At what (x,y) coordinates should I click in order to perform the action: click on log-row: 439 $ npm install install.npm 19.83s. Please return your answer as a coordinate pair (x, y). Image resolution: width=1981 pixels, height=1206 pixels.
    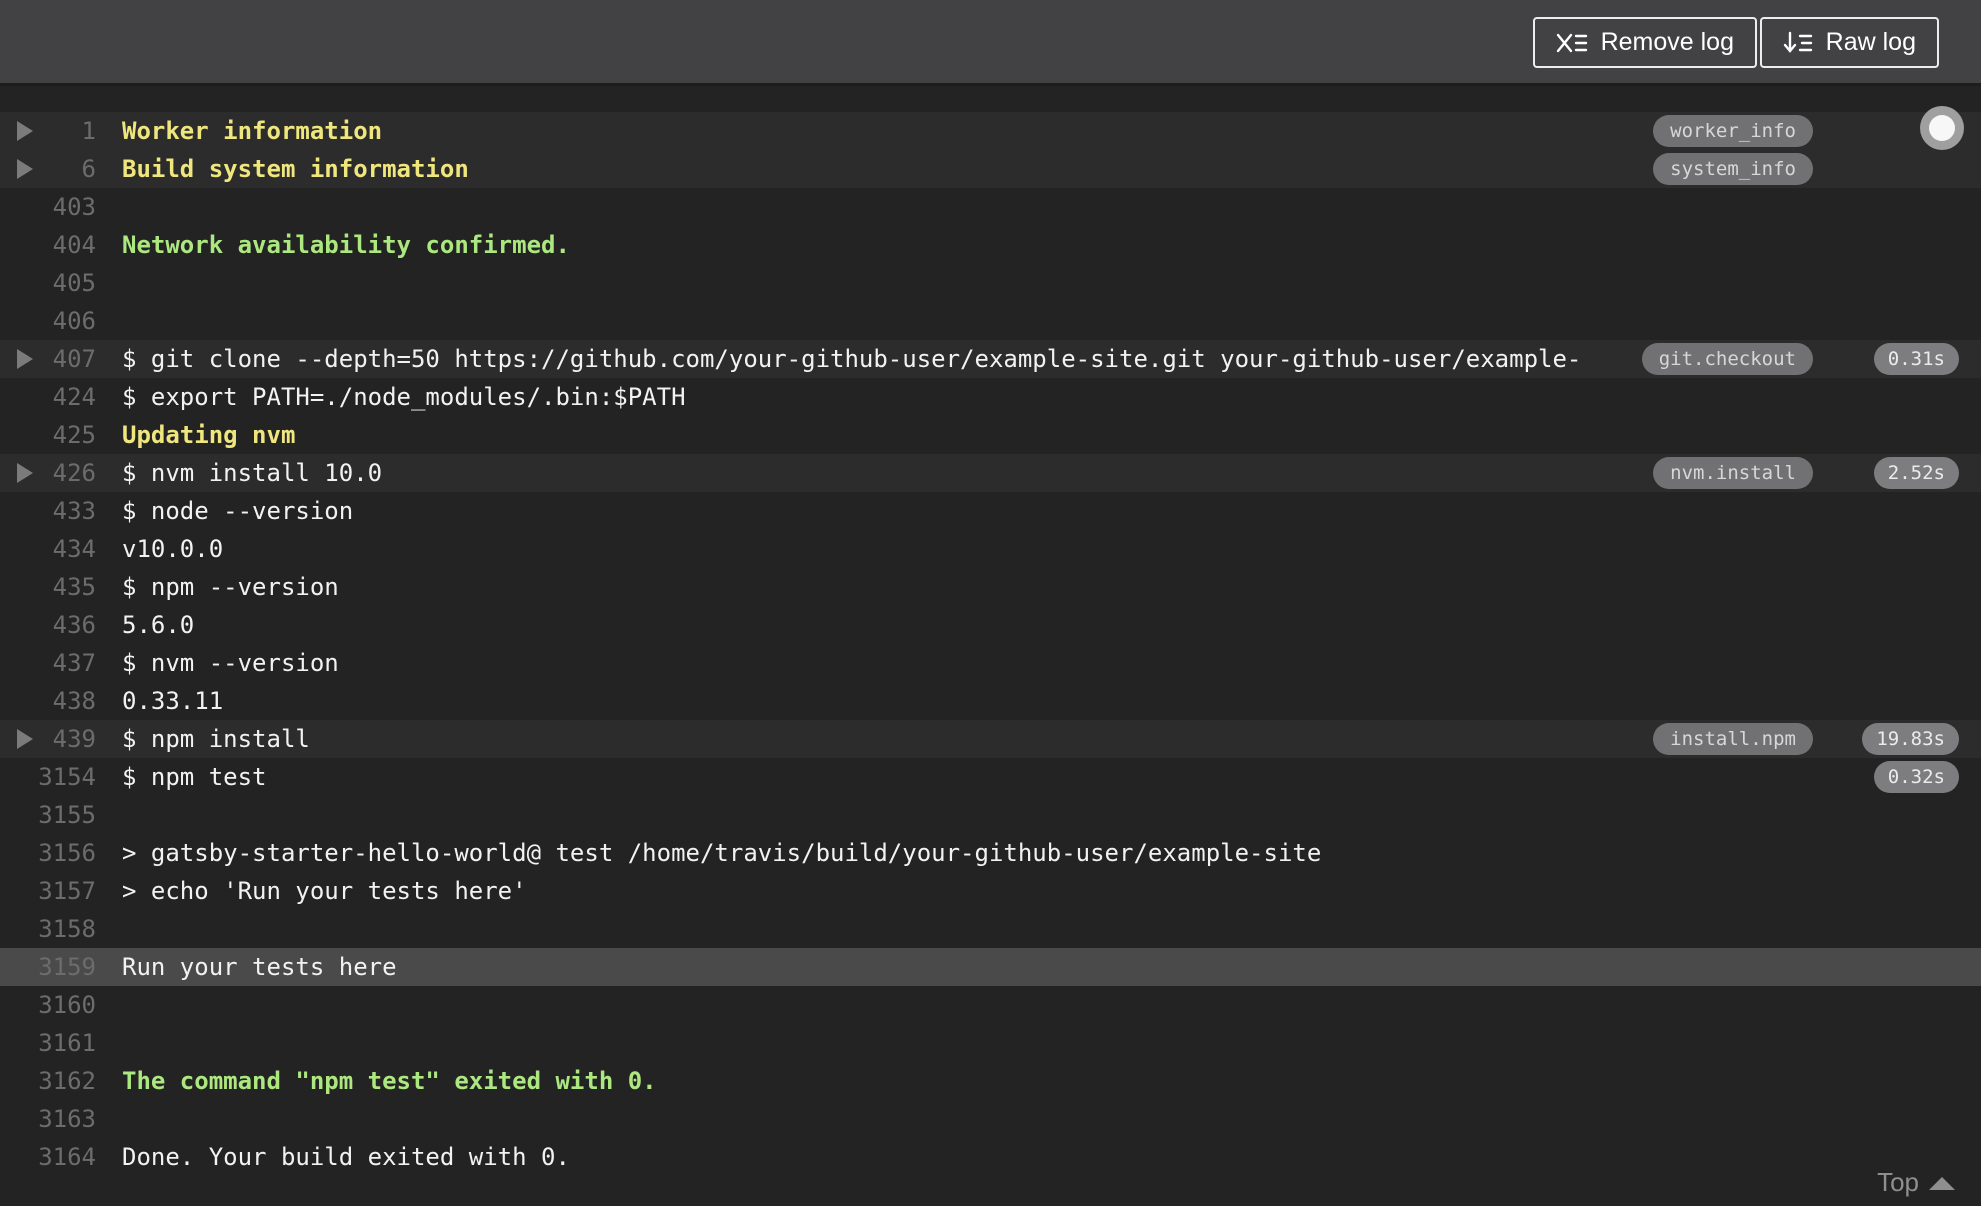
    Looking at the image, I should click on (990, 739).